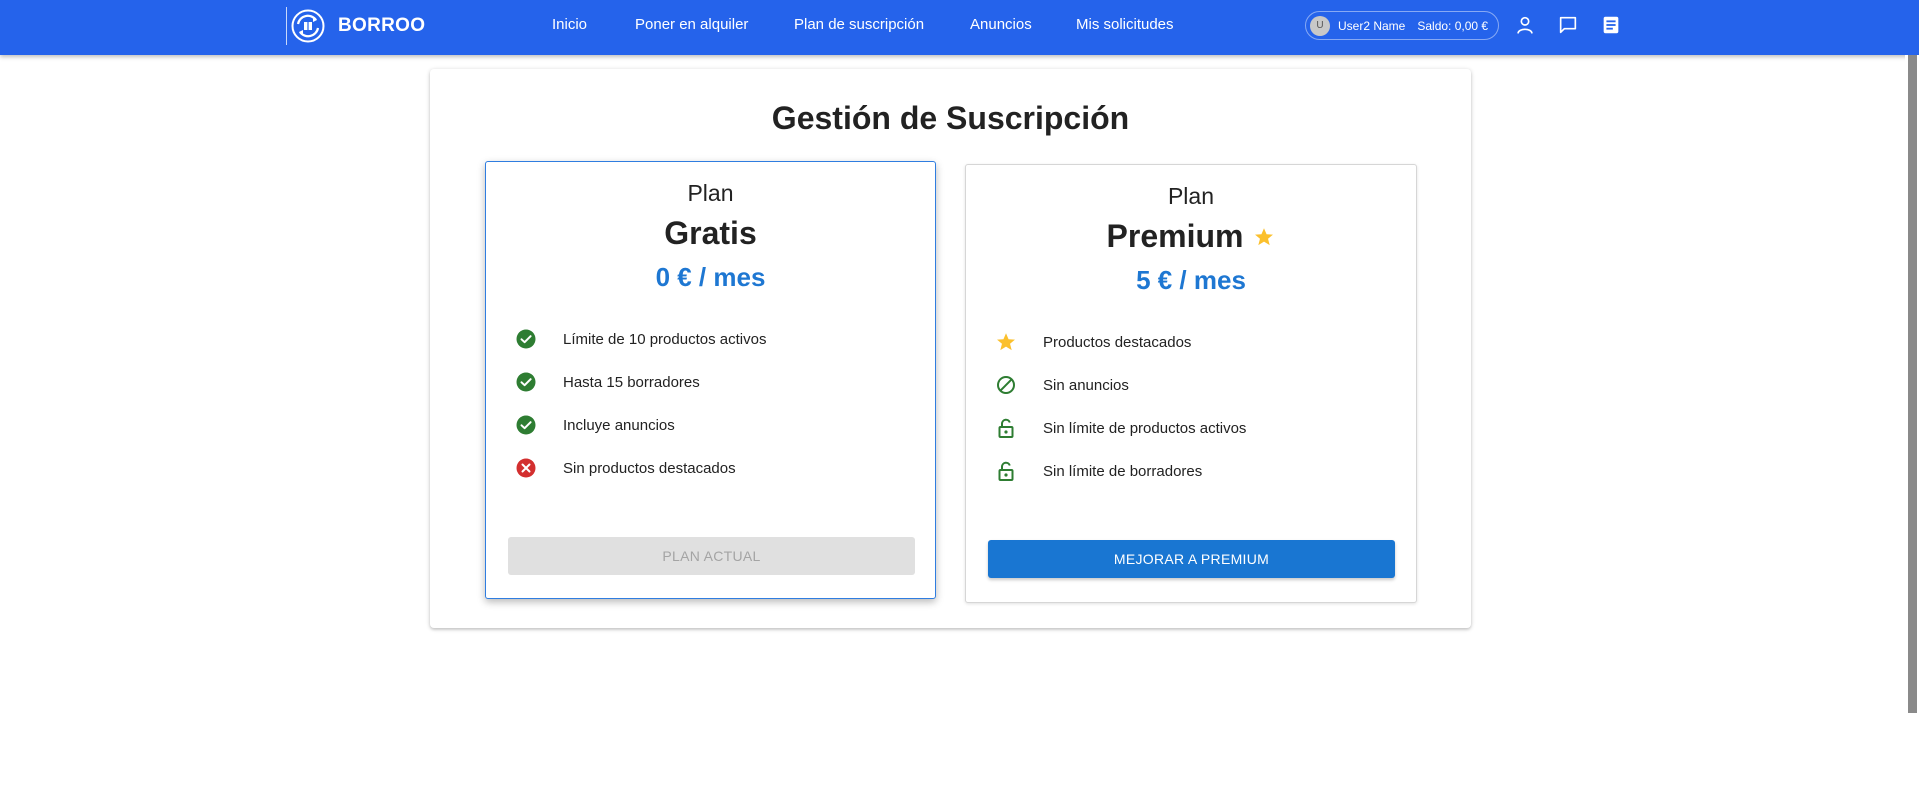 The height and width of the screenshot is (787, 1919). I want to click on feature-text: Sin límite de borradores, so click(1123, 471).